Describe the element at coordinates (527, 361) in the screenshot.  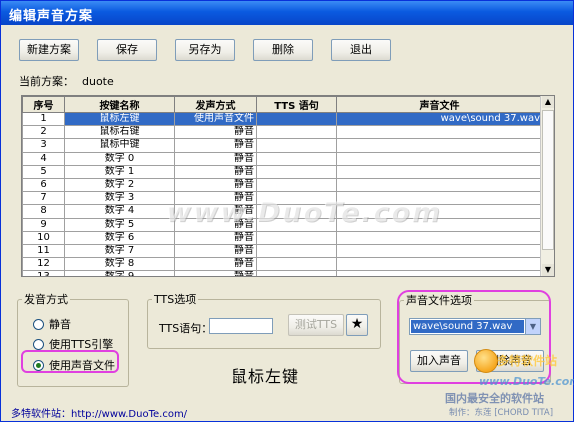
I see `watermark-site-name: 多特软件站` at that location.